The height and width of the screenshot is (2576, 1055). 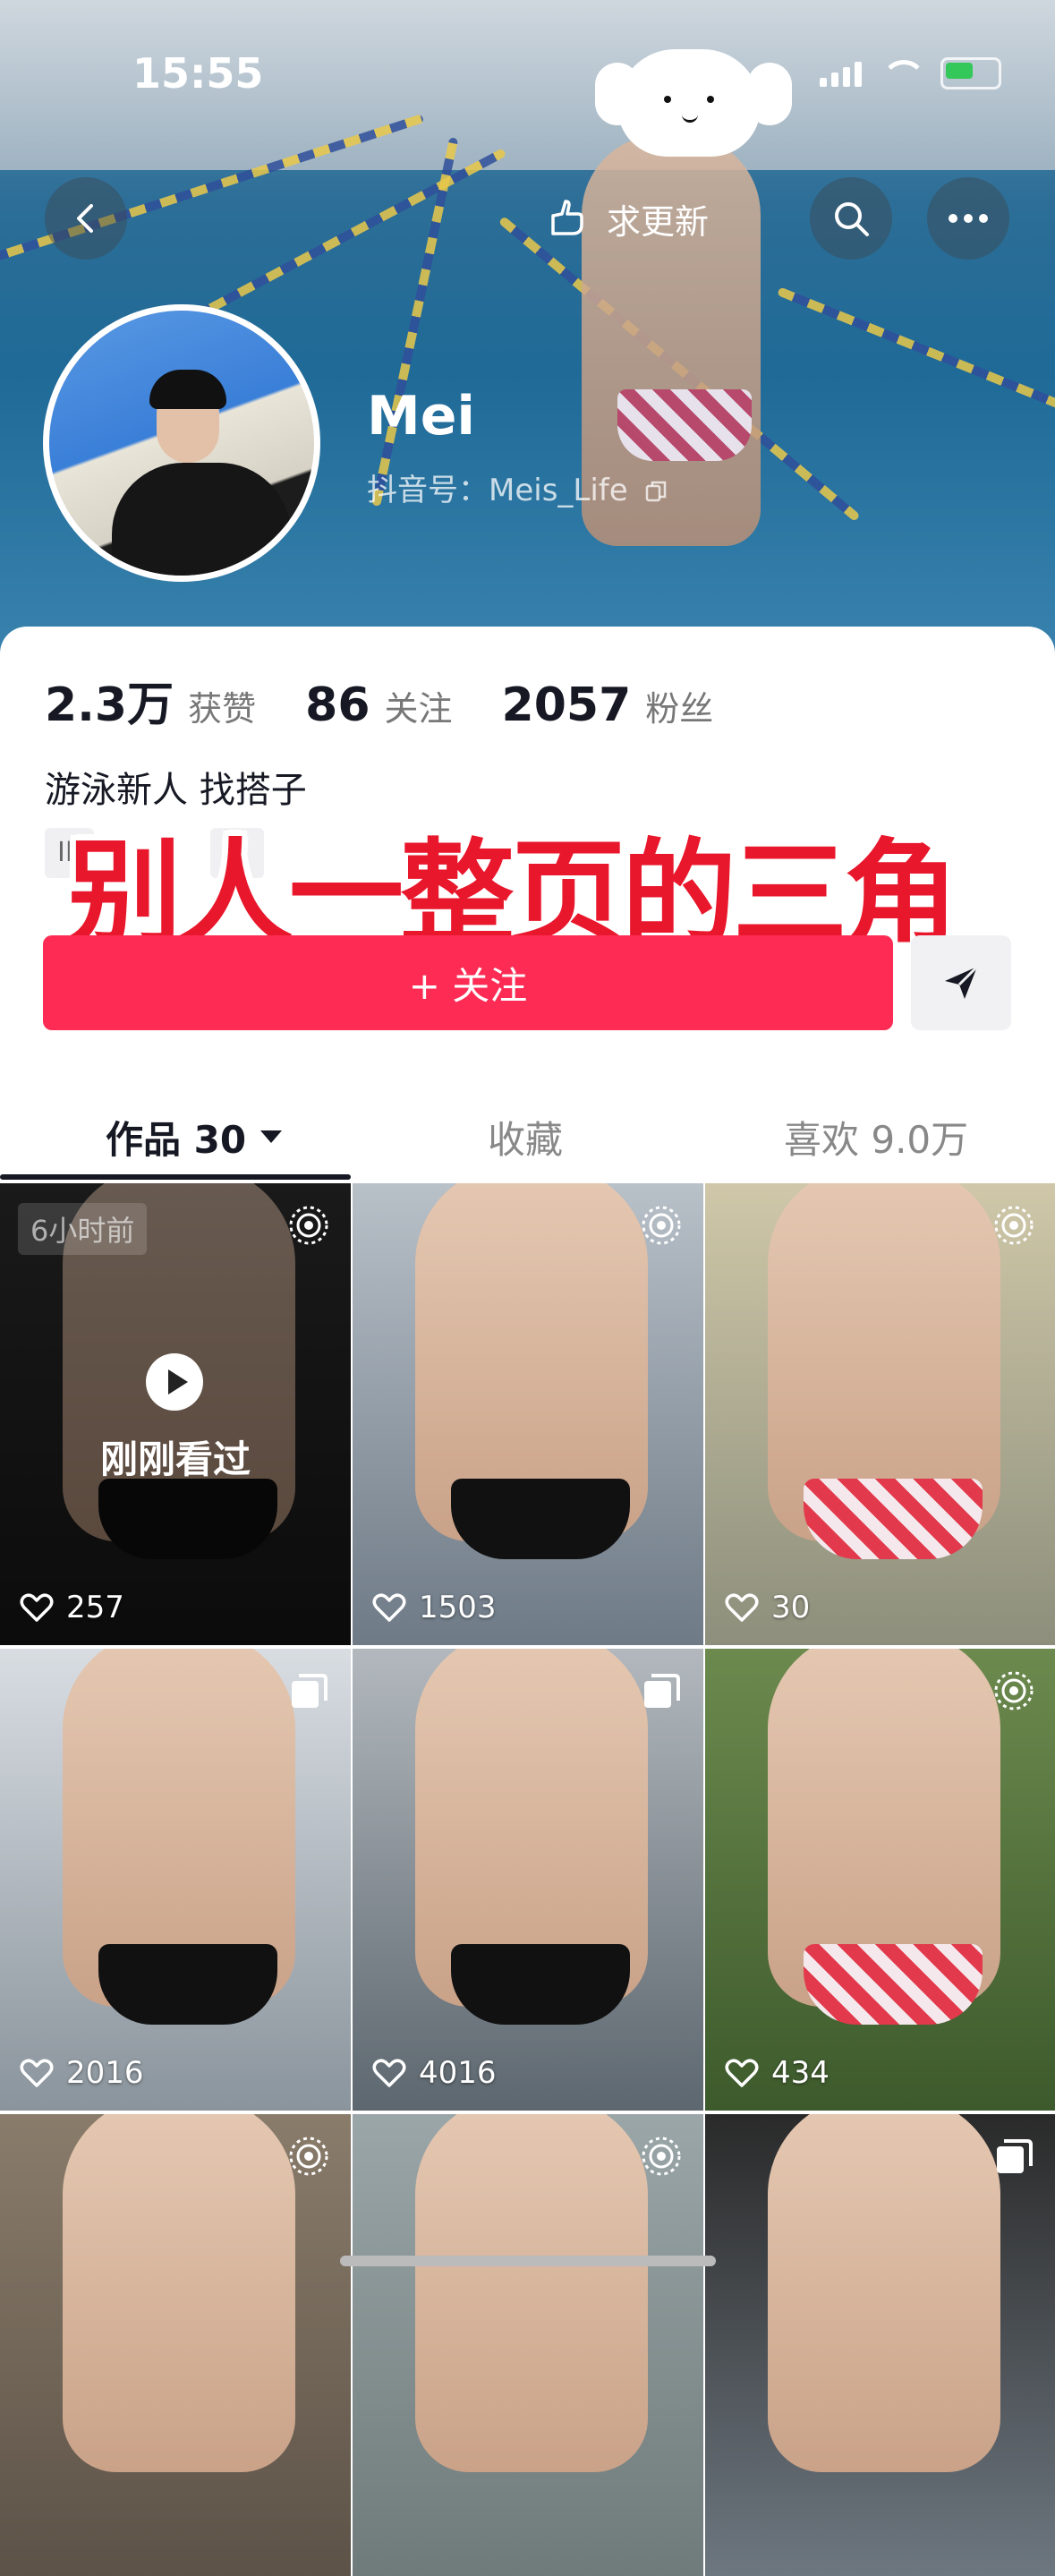 I want to click on stat-label: 获赞, so click(x=223, y=709).